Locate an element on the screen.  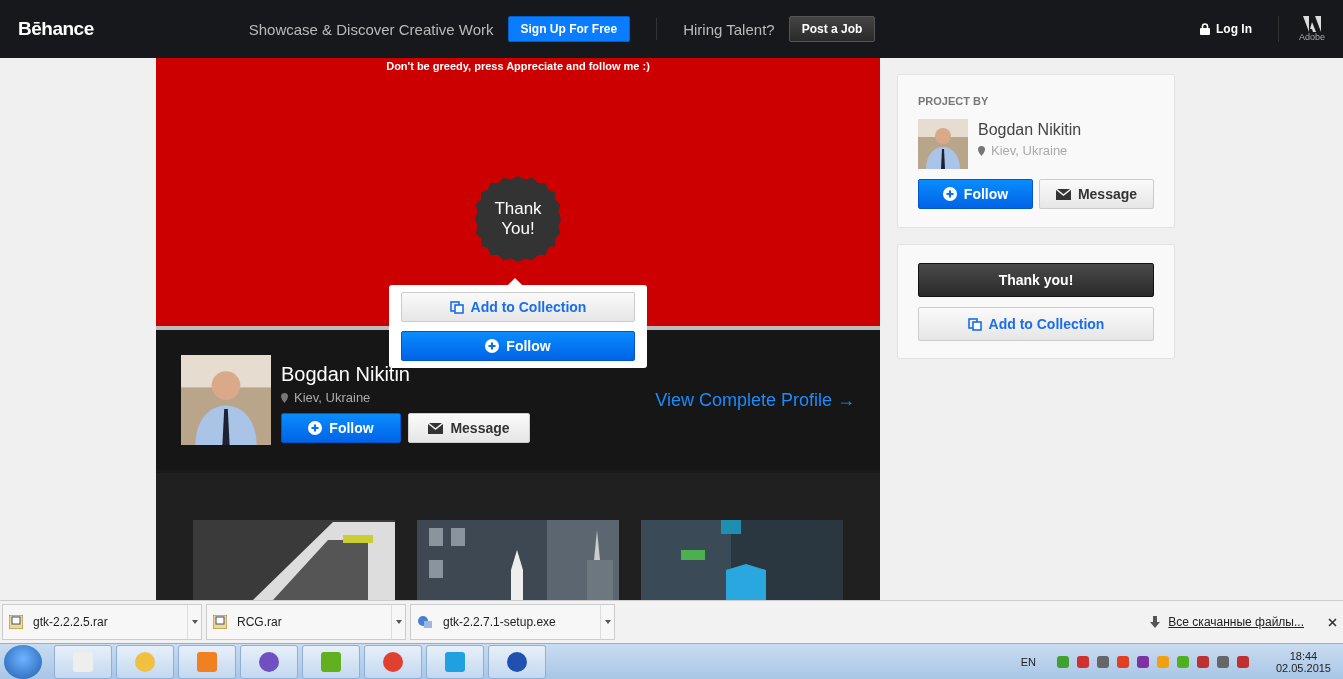
thank-you-button: Thank you! is located at coordinates (1036, 280).